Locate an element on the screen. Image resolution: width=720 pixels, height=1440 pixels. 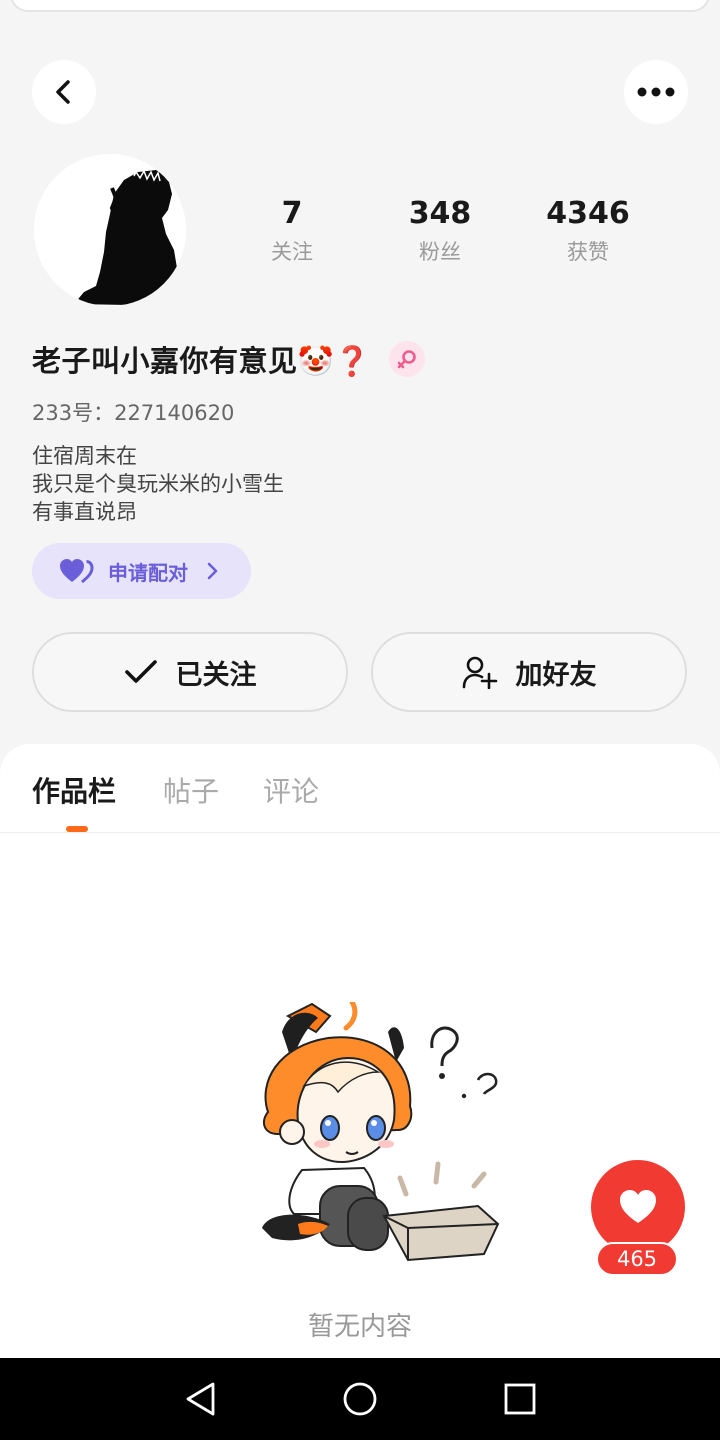
stat-likes-label: 获赞 is located at coordinates (588, 252).